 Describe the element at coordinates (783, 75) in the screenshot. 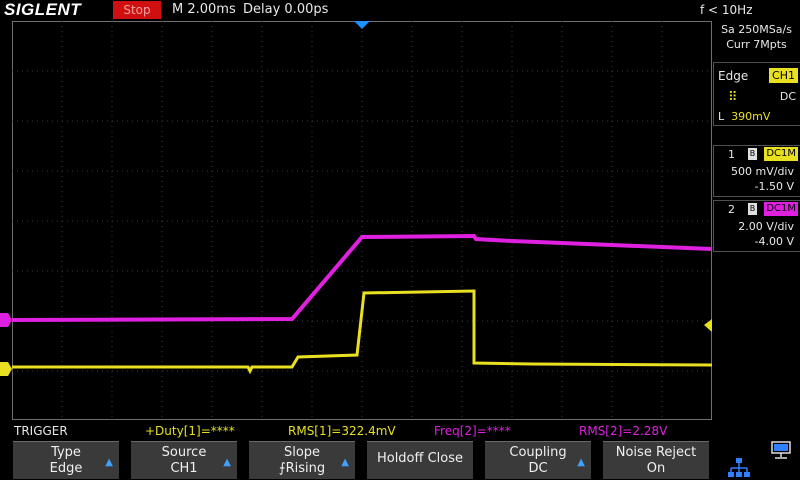

I see `trigger-source-badge: CH1` at that location.